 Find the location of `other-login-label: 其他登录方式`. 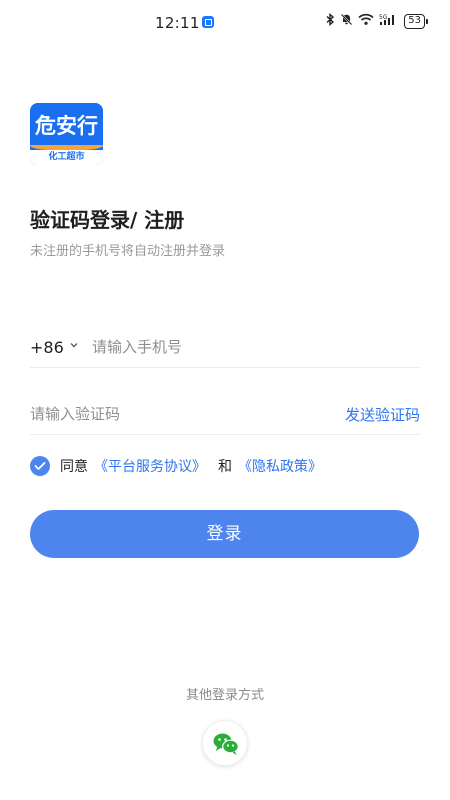

other-login-label: 其他登录方式 is located at coordinates (224, 695).